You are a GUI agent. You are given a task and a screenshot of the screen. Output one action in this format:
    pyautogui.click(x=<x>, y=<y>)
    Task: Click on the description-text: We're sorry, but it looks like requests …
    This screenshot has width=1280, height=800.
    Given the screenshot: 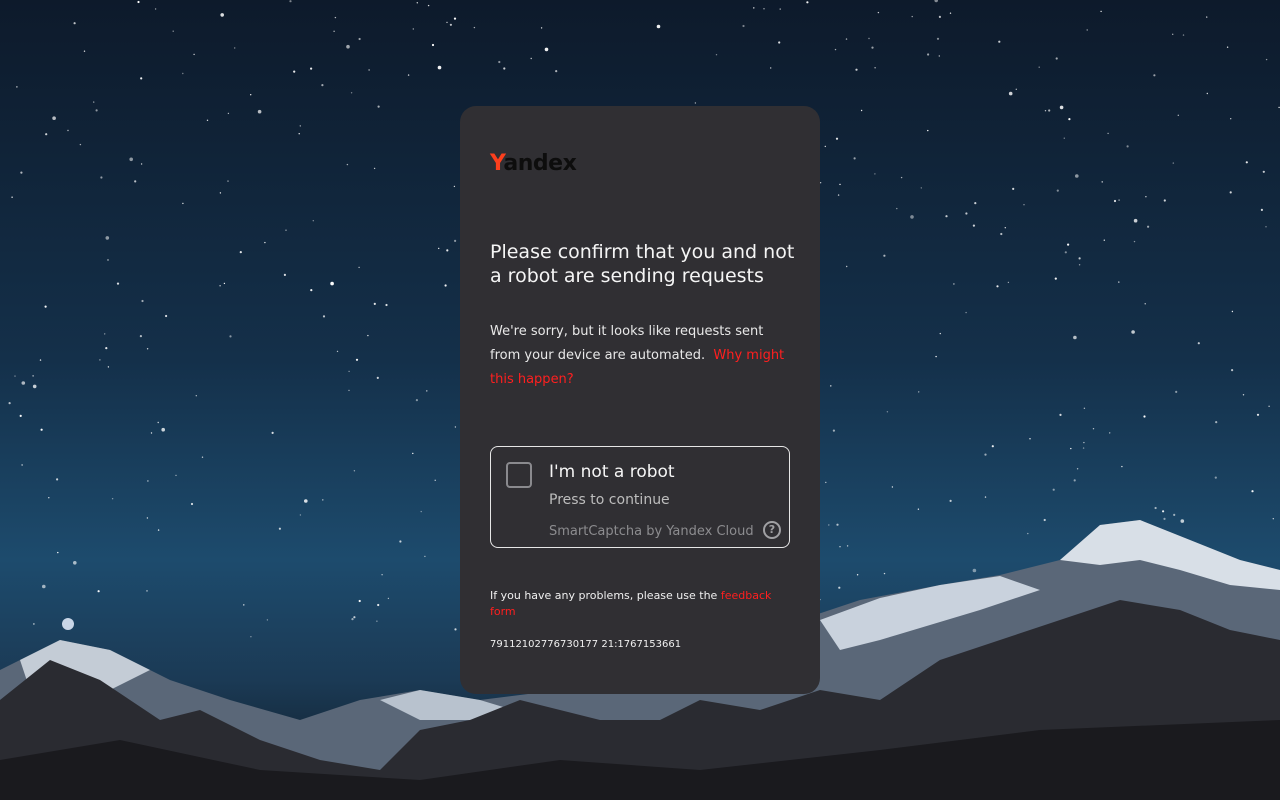 What is the action you would take?
    pyautogui.click(x=642, y=356)
    